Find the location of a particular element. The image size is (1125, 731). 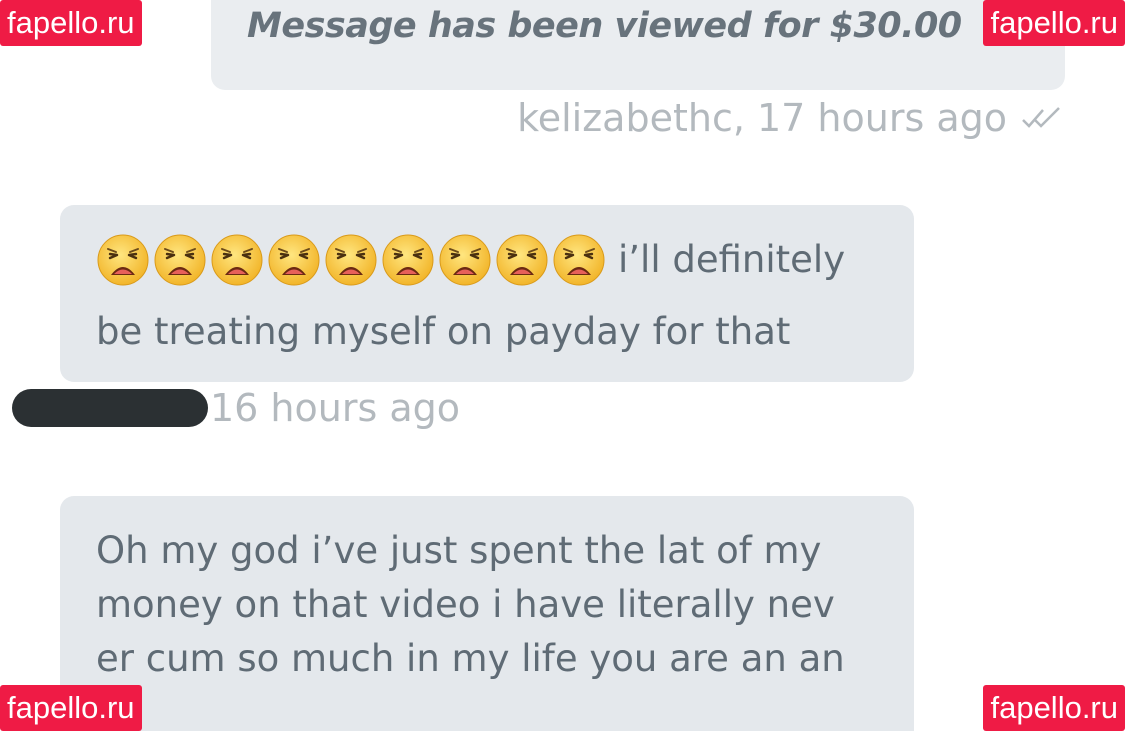

watermark-top-left: fapello.ru is located at coordinates (71, 23).